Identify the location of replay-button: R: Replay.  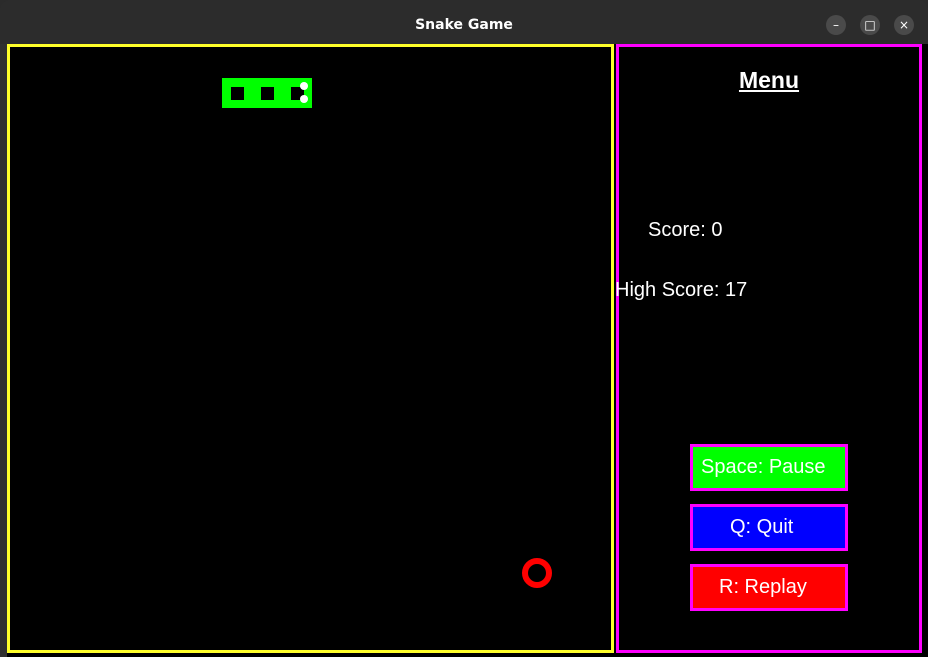
(769, 587).